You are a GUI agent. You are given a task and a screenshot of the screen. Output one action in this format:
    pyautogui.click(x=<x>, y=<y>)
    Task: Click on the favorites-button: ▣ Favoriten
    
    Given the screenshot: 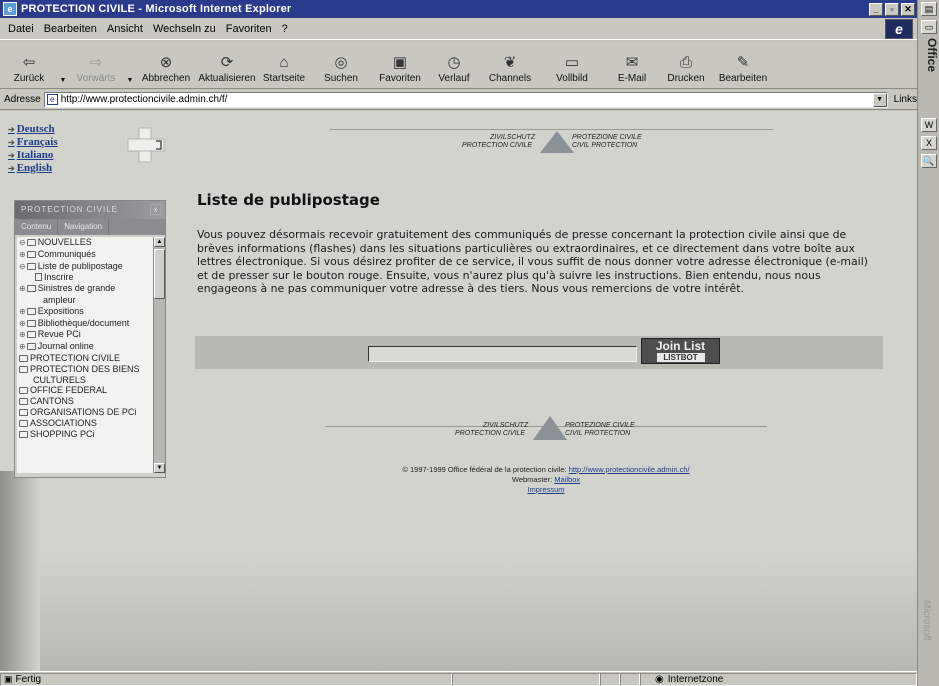 What is the action you would take?
    pyautogui.click(x=400, y=64)
    